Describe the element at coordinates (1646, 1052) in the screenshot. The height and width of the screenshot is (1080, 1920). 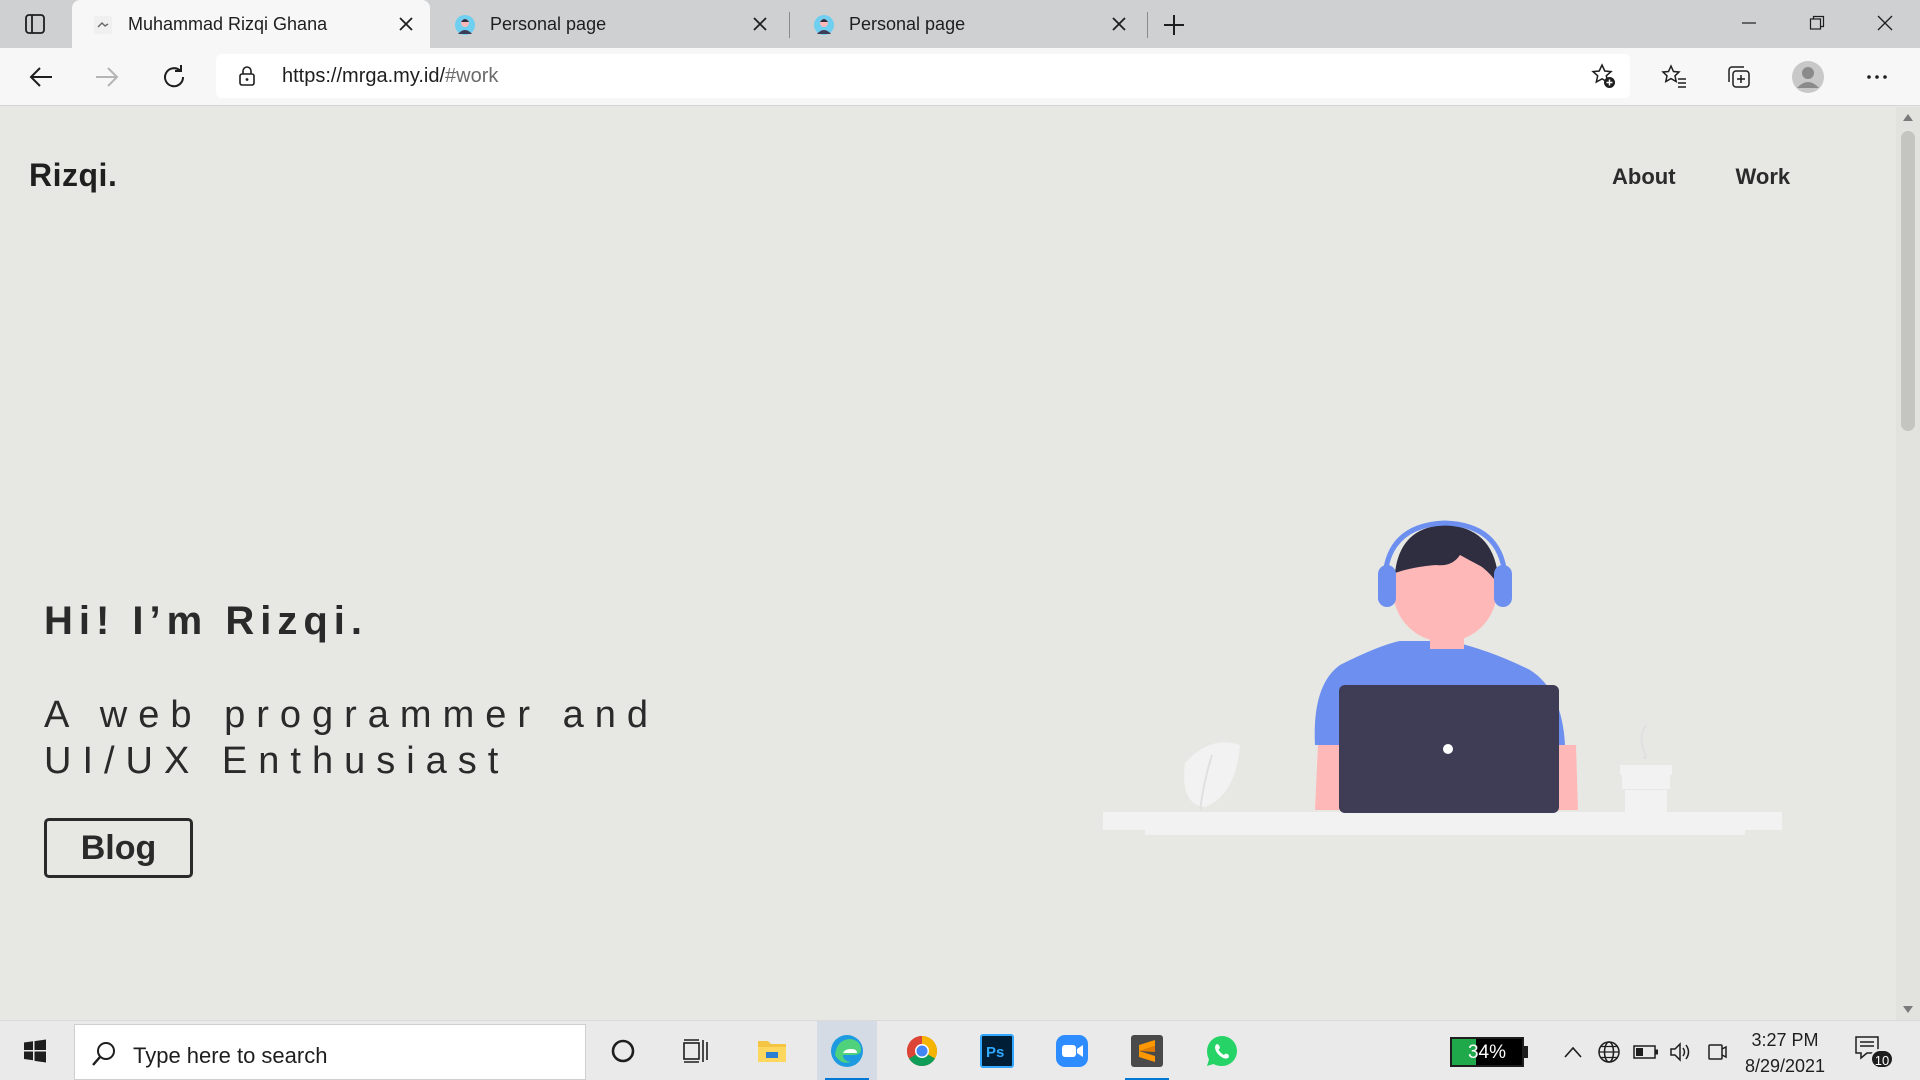
I see `battery-tray-button` at that location.